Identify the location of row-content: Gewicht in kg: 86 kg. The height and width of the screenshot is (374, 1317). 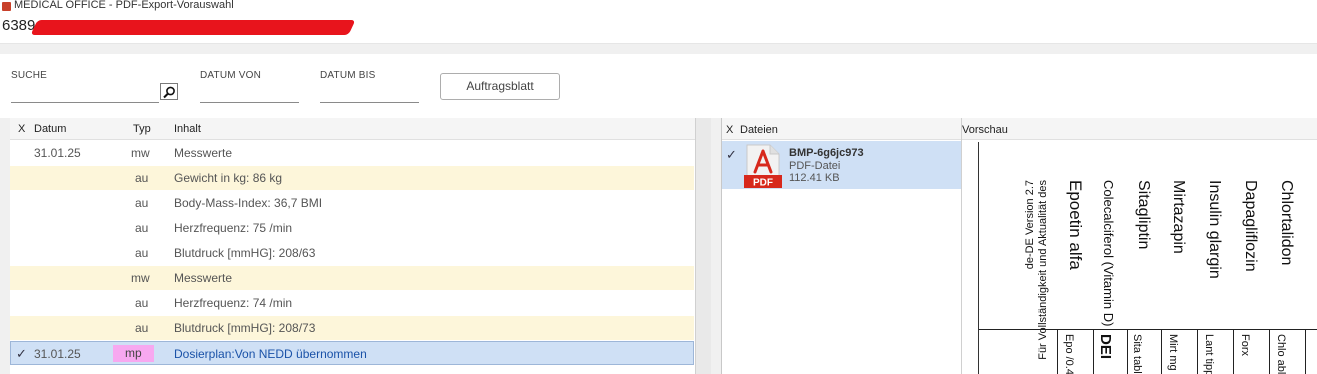
(228, 178).